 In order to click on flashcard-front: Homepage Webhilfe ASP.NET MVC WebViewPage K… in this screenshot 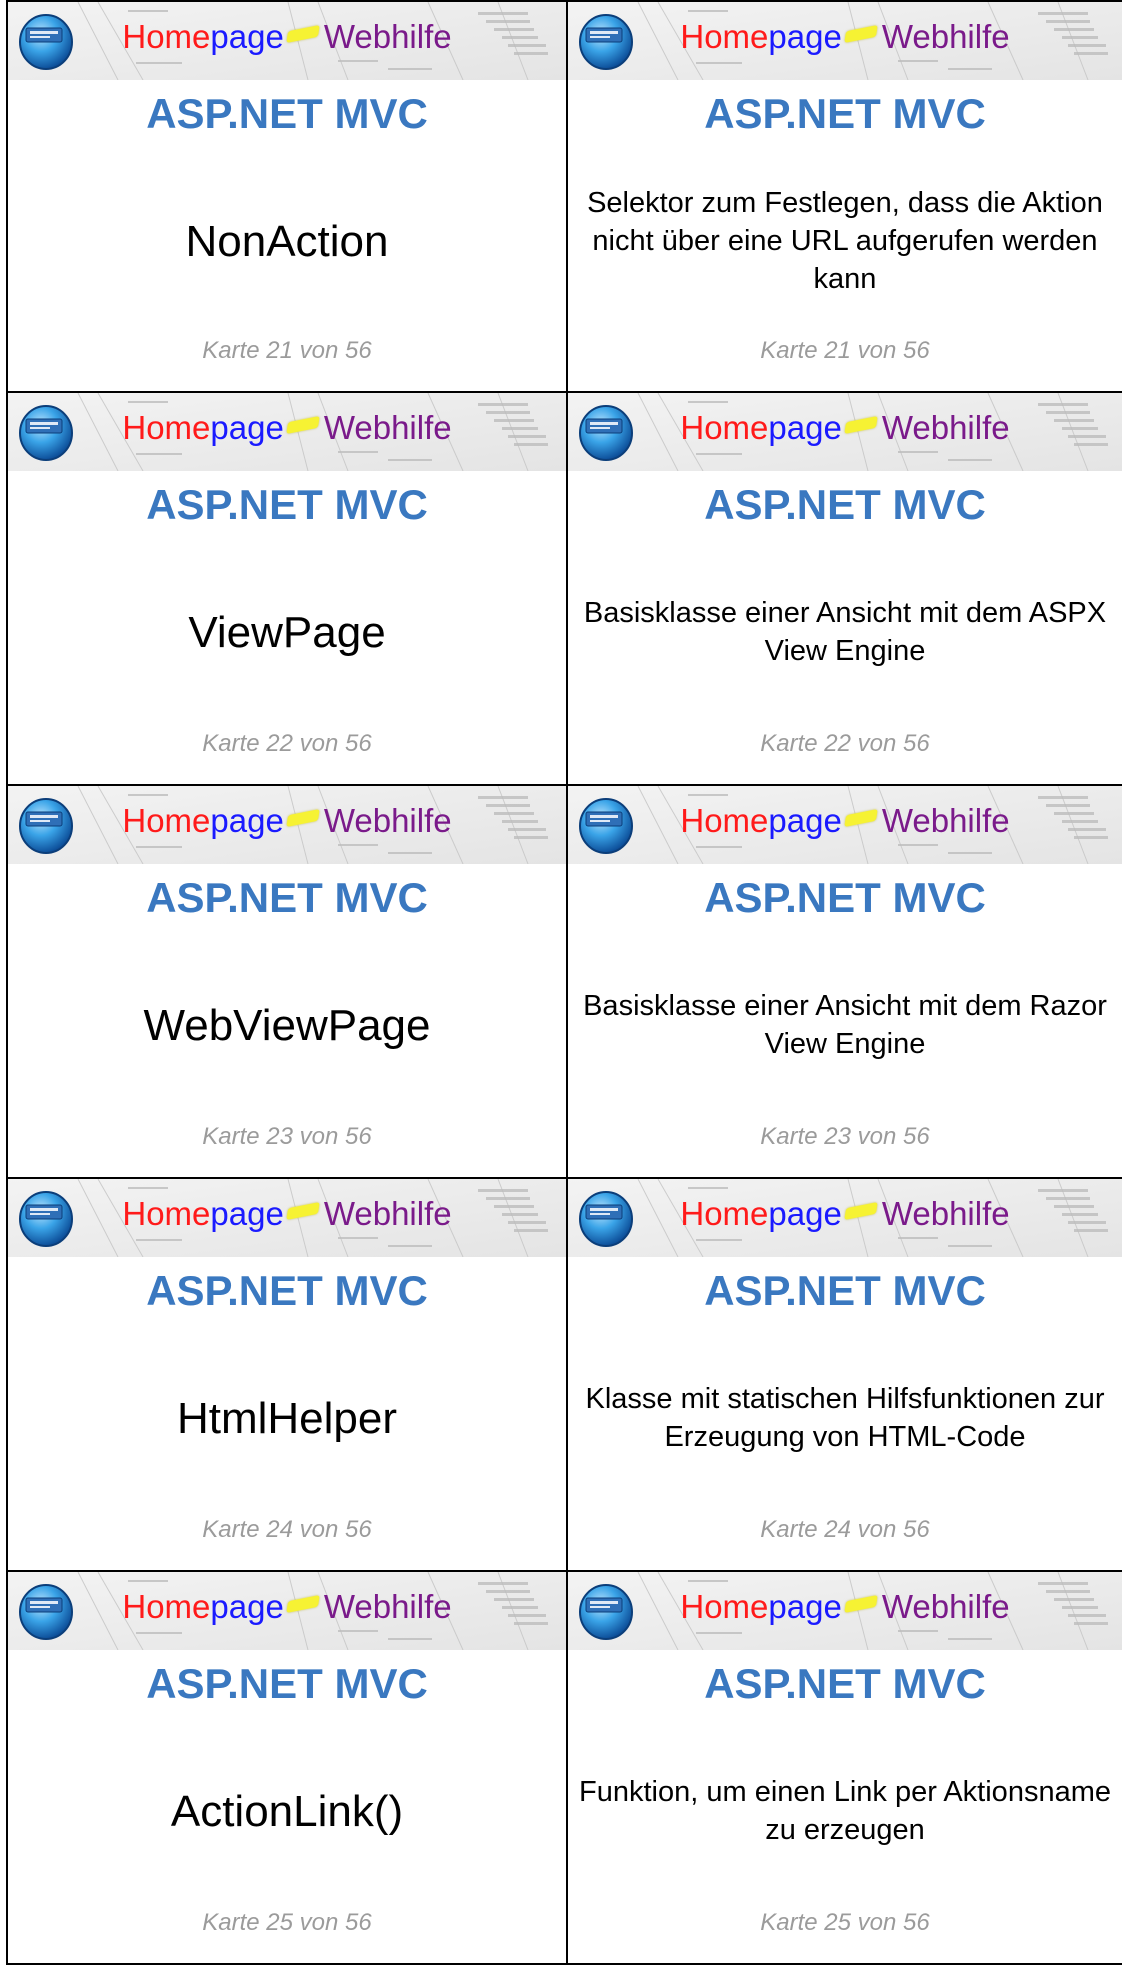, I will do `click(286, 982)`.